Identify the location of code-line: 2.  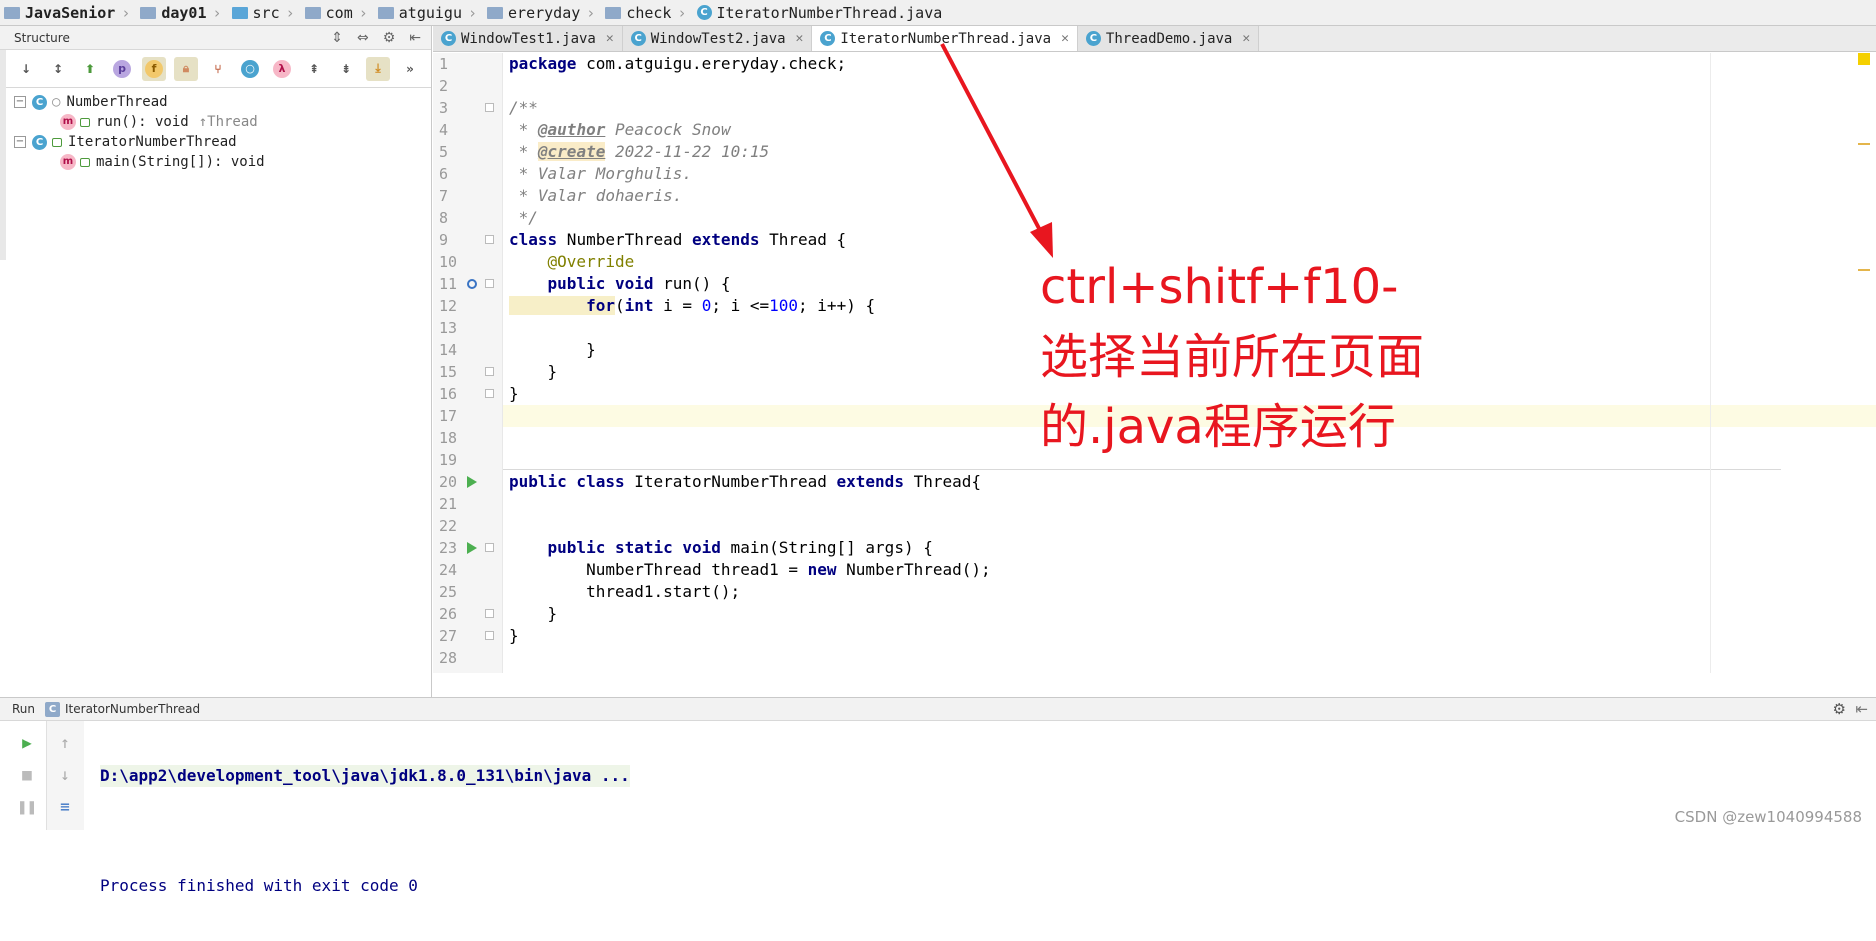
(444, 86).